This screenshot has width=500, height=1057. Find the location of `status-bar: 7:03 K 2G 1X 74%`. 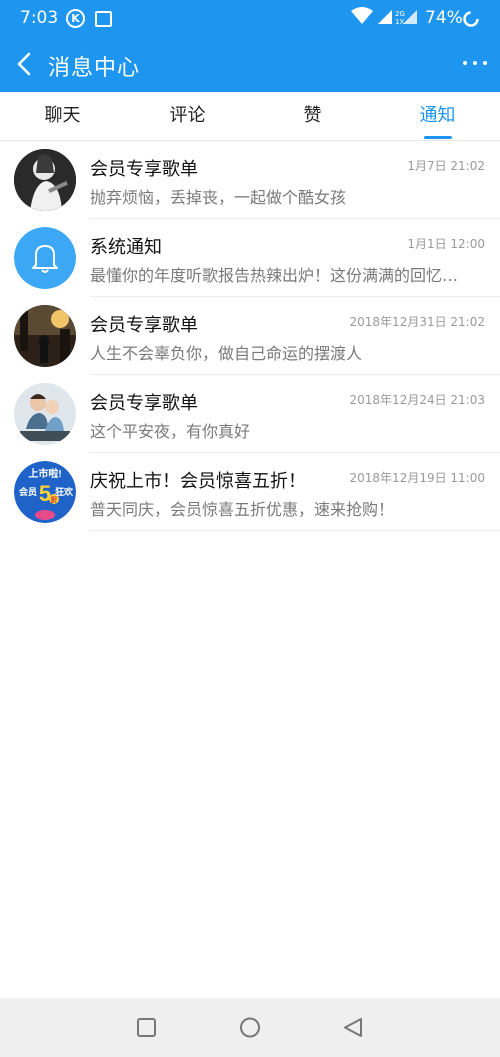

status-bar: 7:03 K 2G 1X 74% is located at coordinates (250, 18).